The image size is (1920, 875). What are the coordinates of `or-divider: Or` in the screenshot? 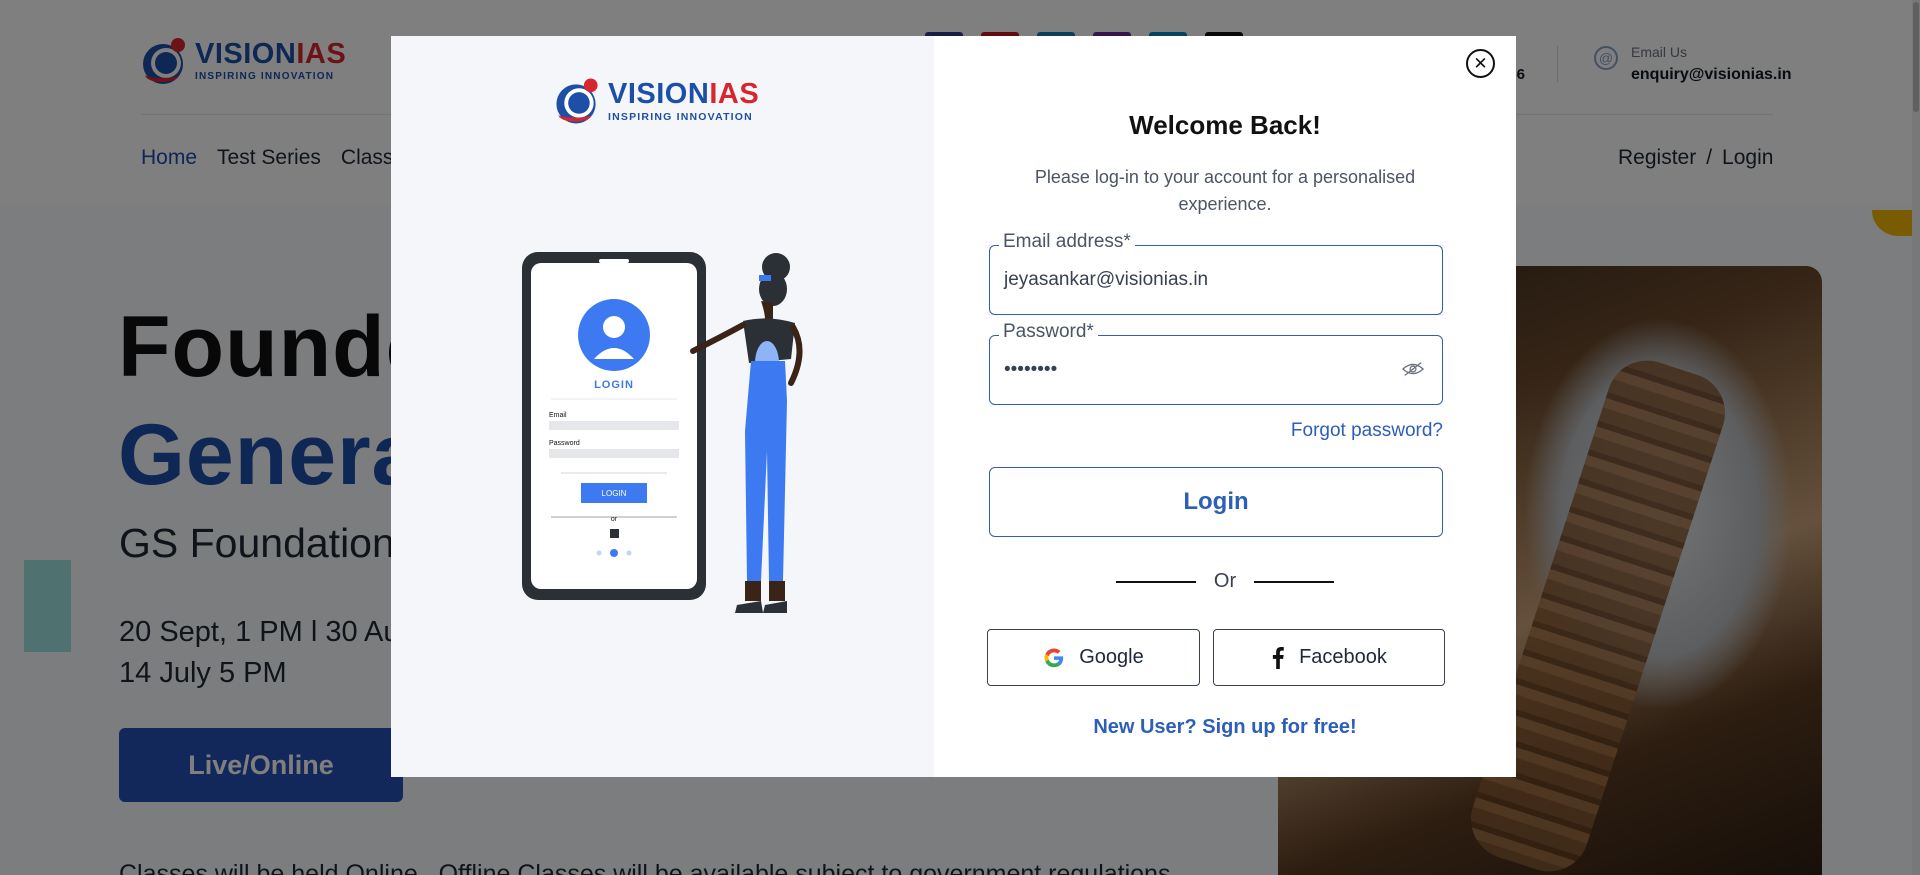 It's located at (1225, 581).